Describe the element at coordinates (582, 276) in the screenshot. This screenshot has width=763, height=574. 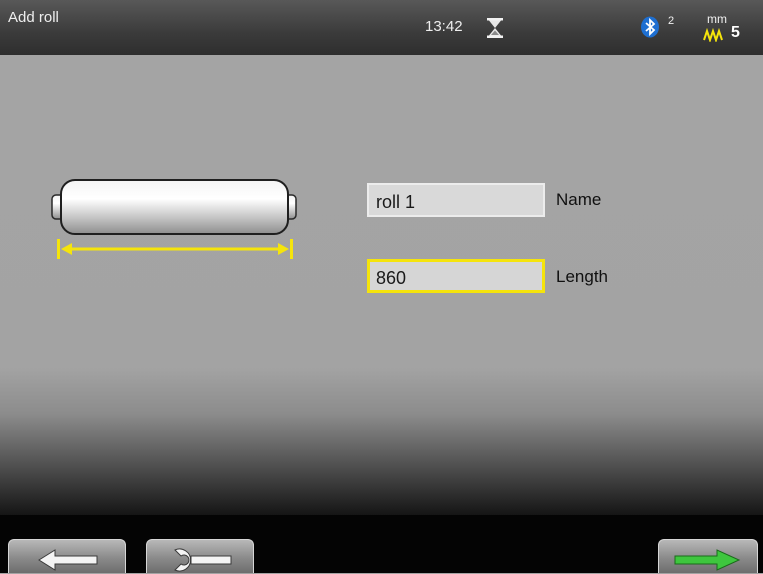
I see `length-label: Length` at that location.